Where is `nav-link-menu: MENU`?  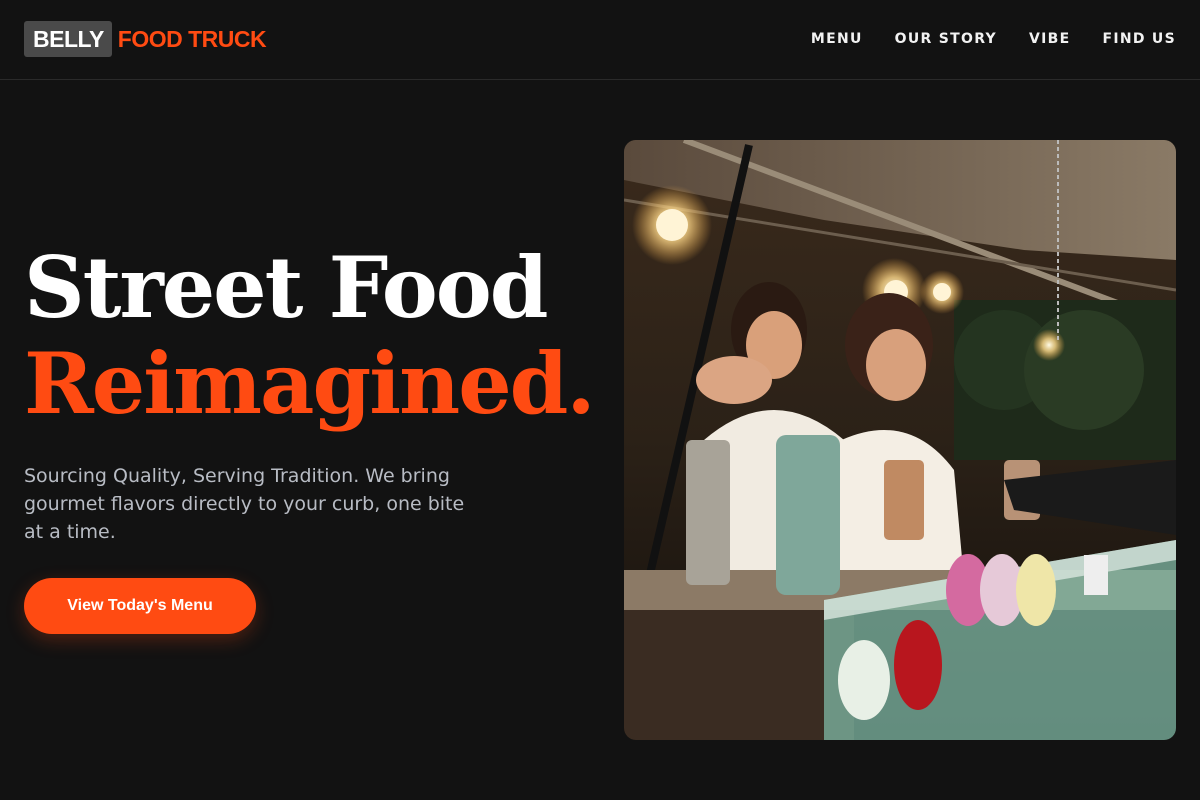 nav-link-menu: MENU is located at coordinates (837, 39).